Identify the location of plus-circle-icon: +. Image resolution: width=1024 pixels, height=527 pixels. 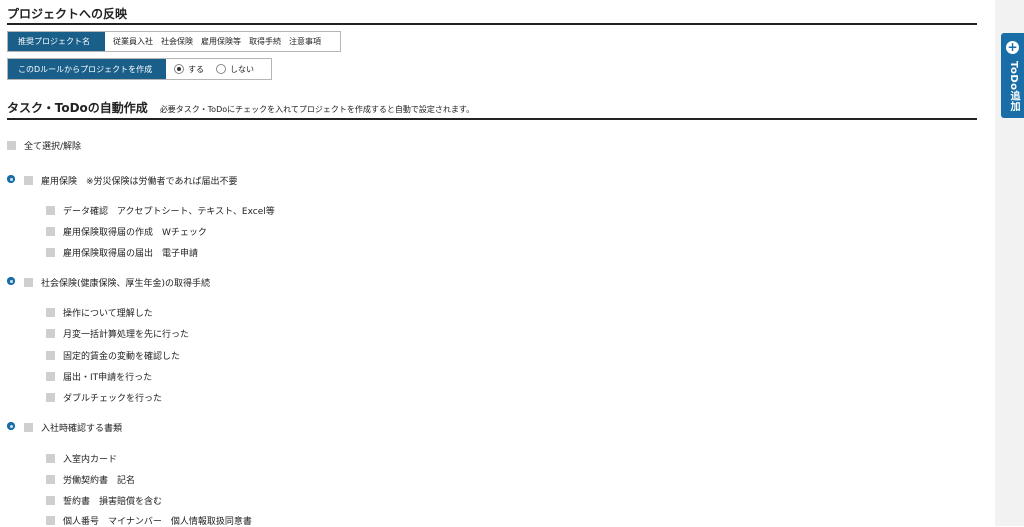
(1012, 47).